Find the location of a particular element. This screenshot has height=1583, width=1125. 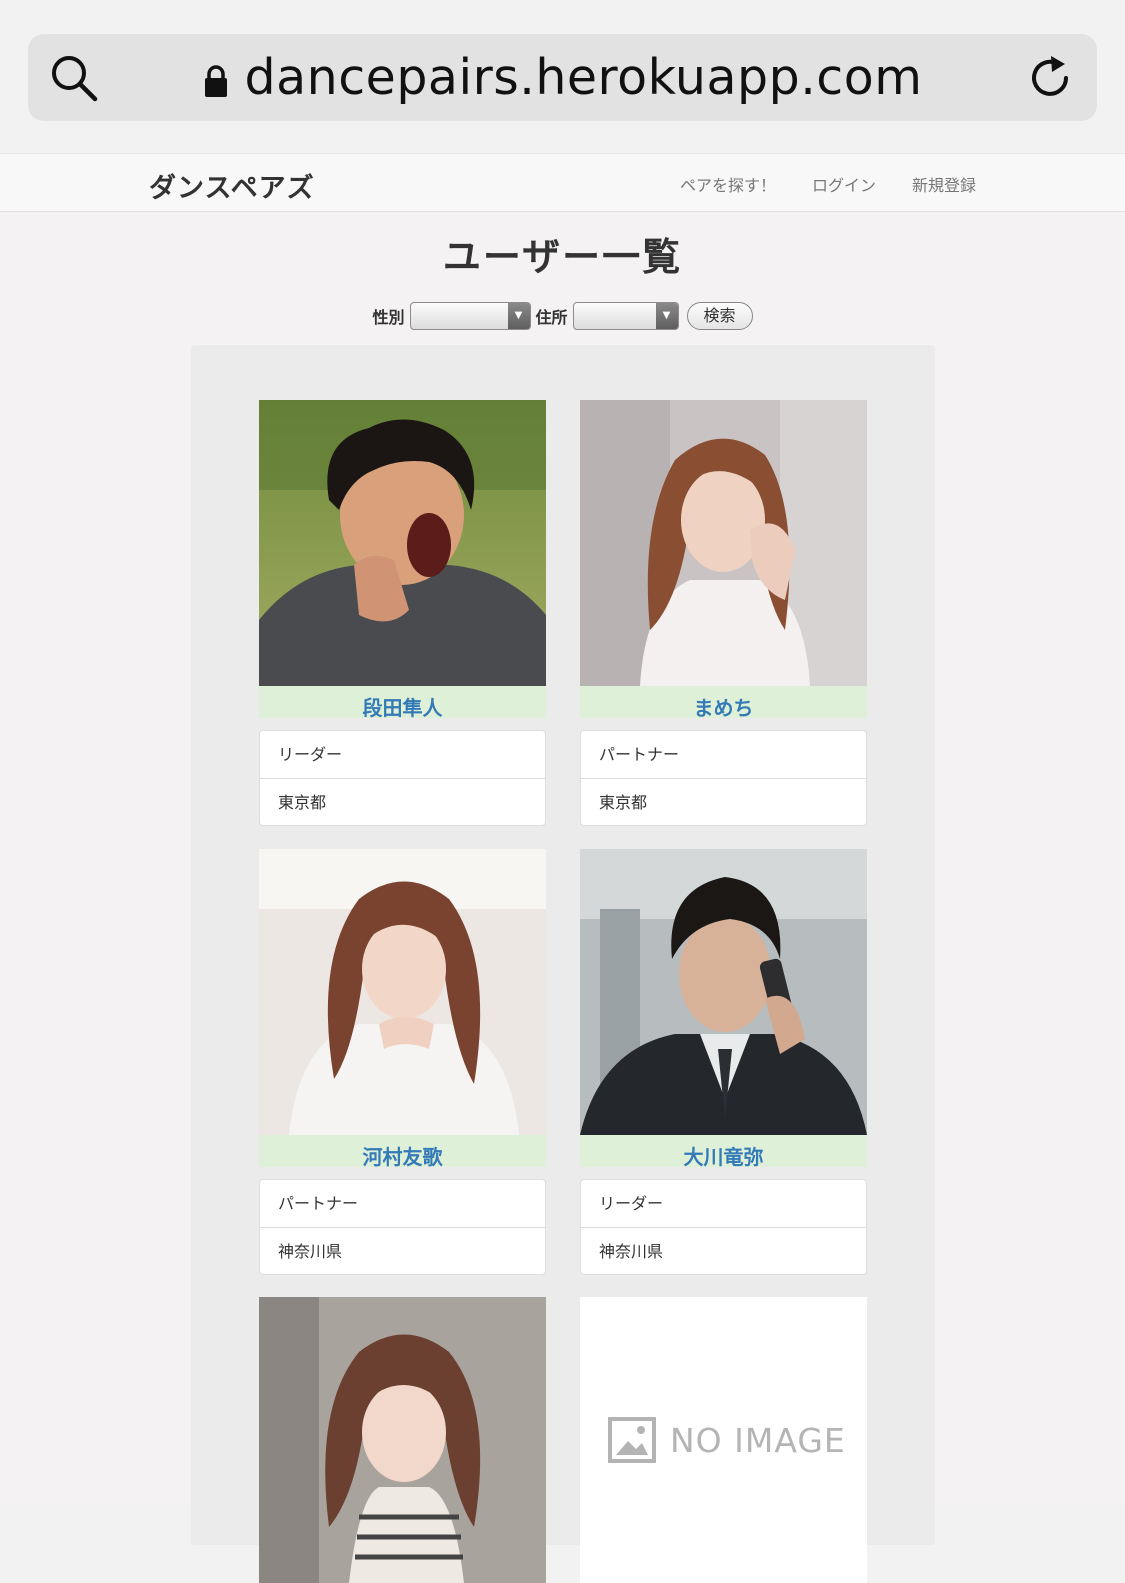

user-card: 段田隼人 リーダー 東京都 is located at coordinates (402, 613).